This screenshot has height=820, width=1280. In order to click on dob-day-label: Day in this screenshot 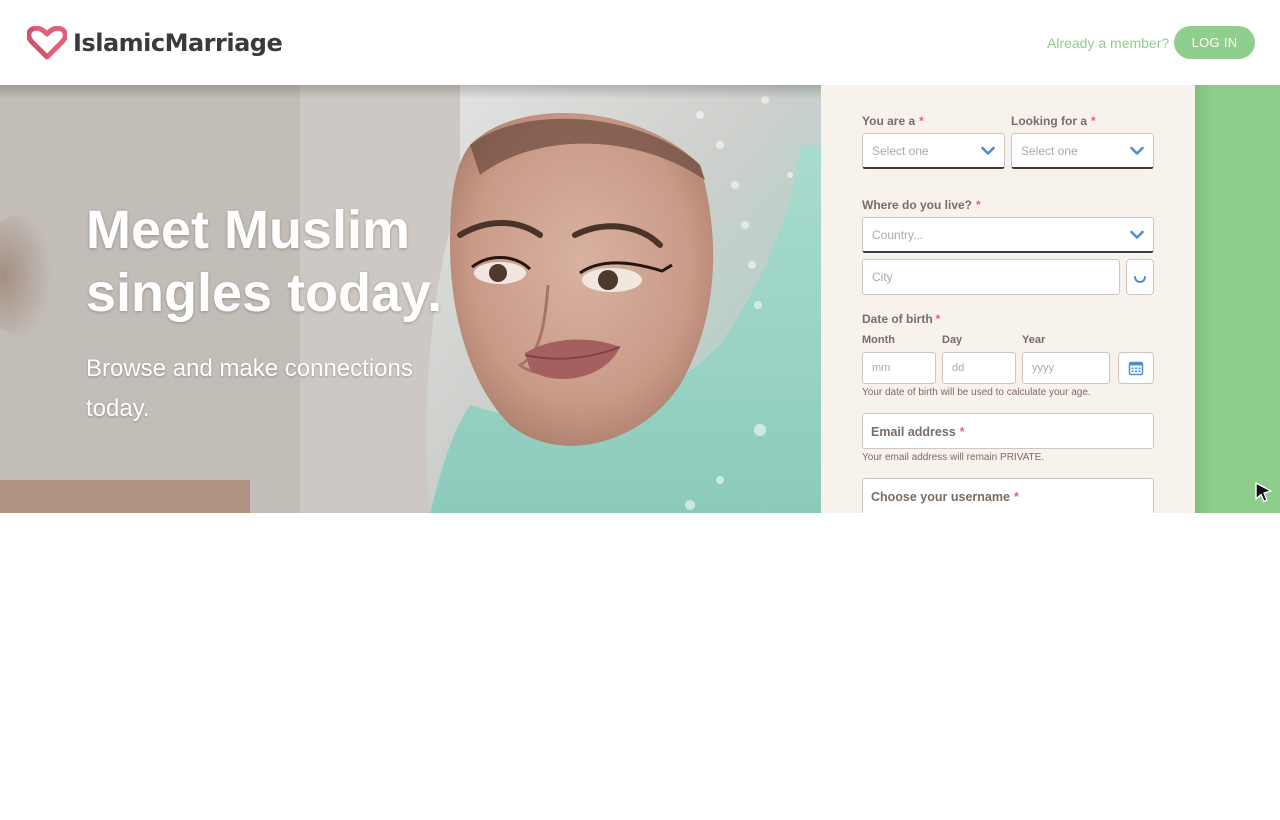, I will do `click(952, 340)`.